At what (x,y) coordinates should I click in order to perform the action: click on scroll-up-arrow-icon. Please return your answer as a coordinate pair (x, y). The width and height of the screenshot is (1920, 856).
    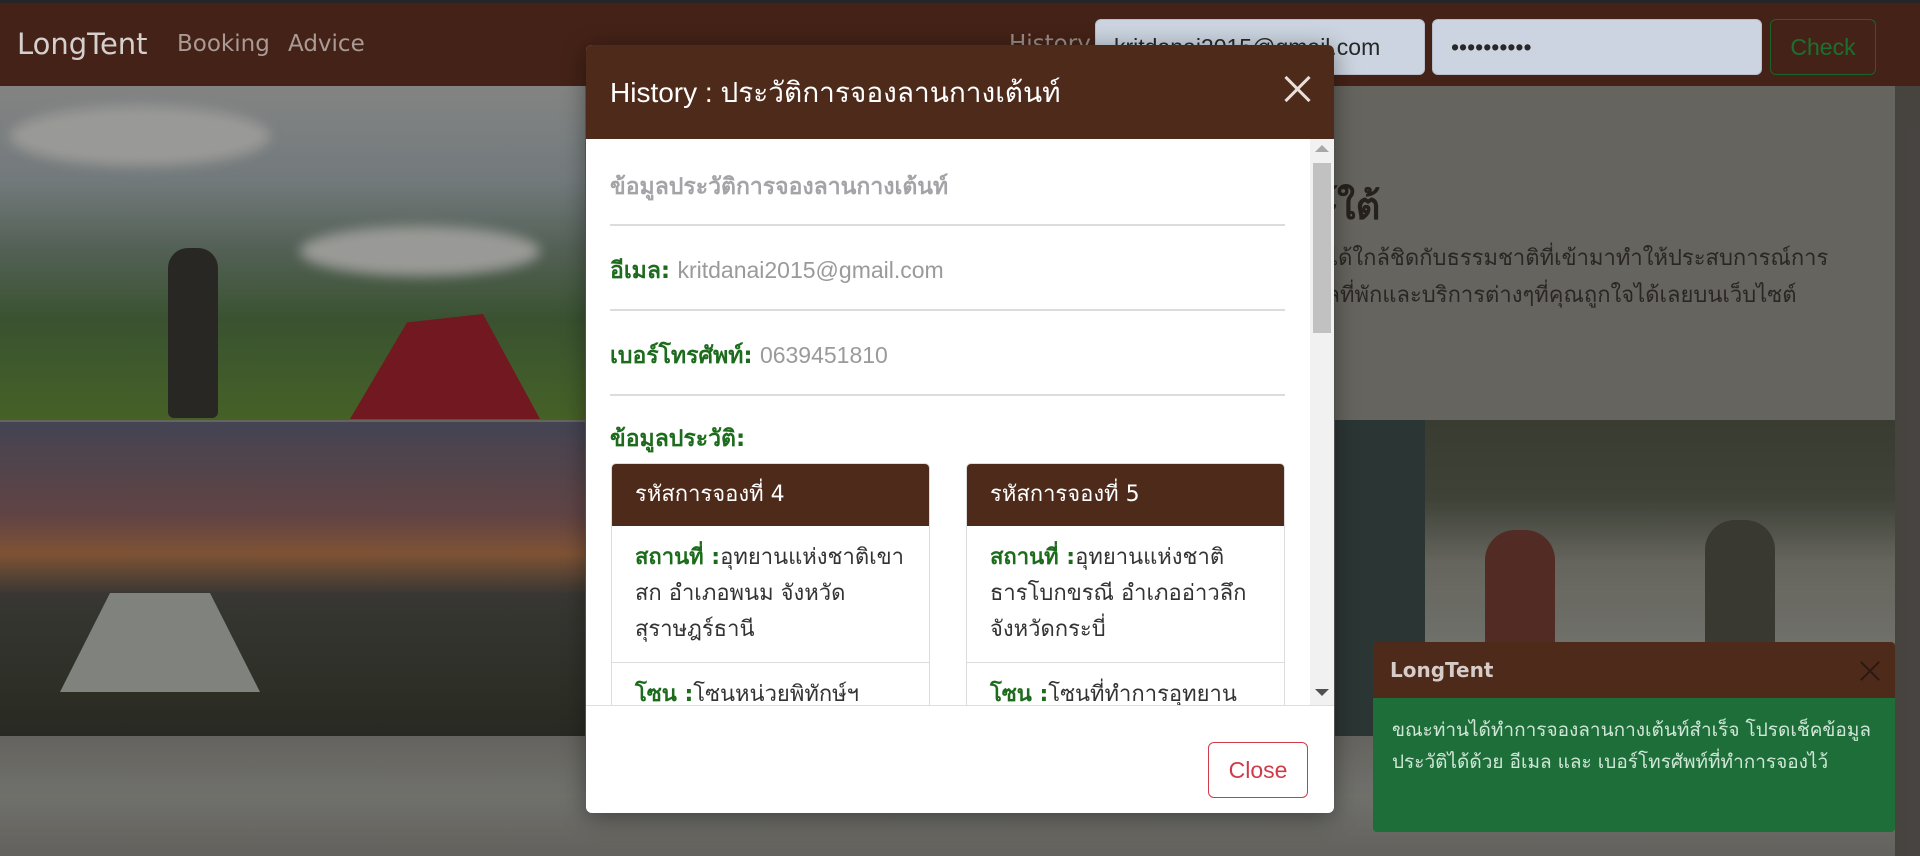
    Looking at the image, I should click on (1322, 148).